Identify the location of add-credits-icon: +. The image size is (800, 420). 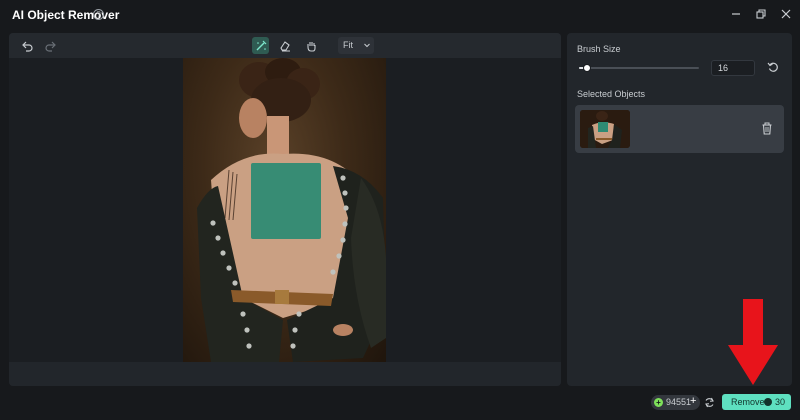
(693, 401).